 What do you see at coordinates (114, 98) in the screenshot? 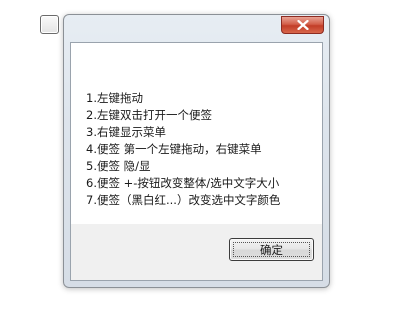
I see `instruction-item: 1.左键拖动` at bounding box center [114, 98].